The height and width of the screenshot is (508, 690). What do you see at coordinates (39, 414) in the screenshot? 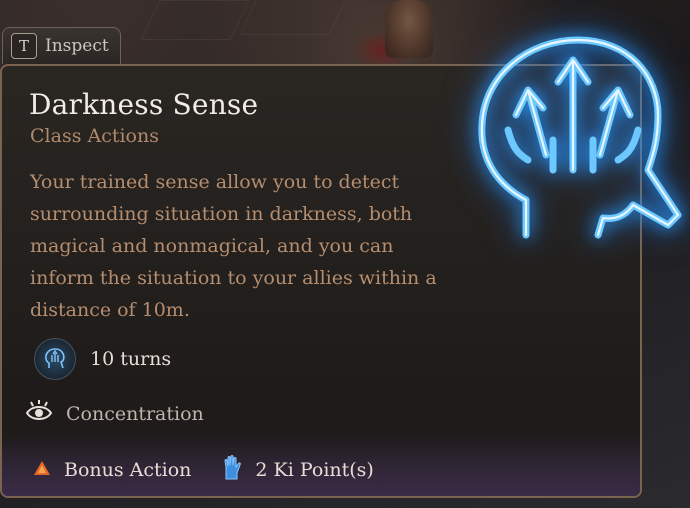
I see `concentration-eye-icon` at bounding box center [39, 414].